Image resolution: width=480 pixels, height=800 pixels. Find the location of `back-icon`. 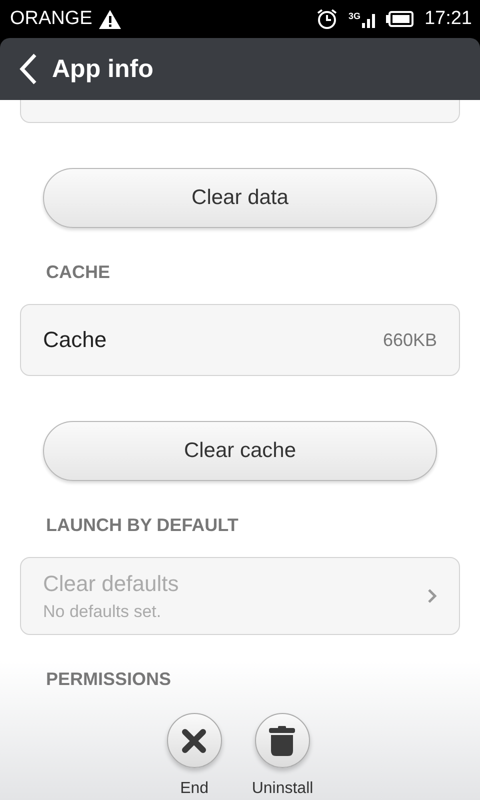

back-icon is located at coordinates (28, 69).